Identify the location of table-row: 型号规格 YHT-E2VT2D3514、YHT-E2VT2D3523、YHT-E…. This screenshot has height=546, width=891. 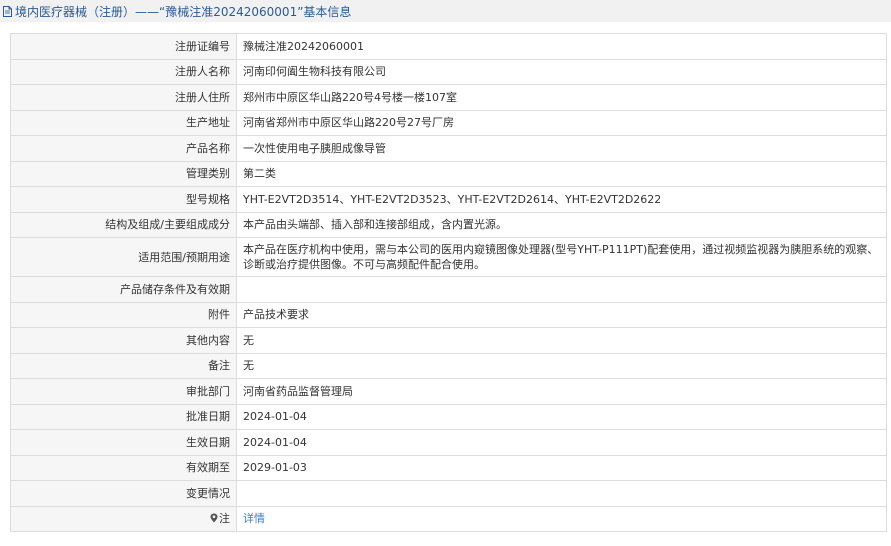
(448, 199).